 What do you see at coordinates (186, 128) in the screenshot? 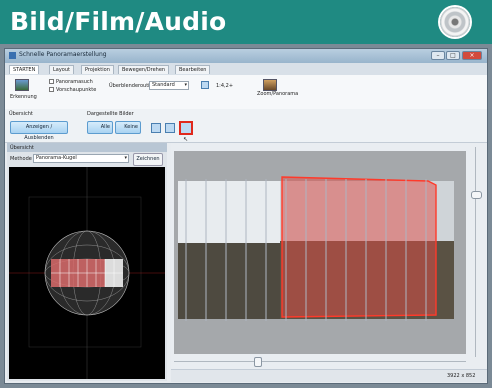
I see `view-option-3-highlighted` at bounding box center [186, 128].